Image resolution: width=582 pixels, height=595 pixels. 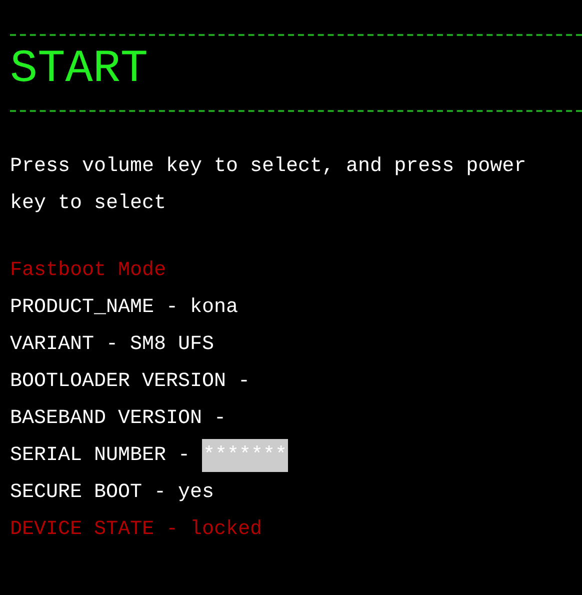 What do you see at coordinates (88, 271) in the screenshot?
I see `info-line: Fastboot Mode` at bounding box center [88, 271].